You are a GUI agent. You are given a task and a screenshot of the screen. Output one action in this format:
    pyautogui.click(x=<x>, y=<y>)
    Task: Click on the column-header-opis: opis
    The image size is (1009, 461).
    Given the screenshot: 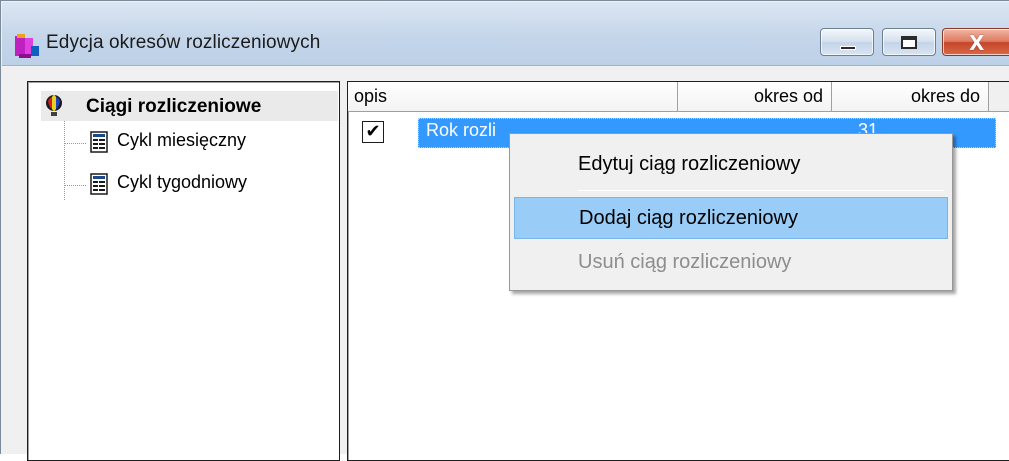 What is the action you would take?
    pyautogui.click(x=513, y=96)
    